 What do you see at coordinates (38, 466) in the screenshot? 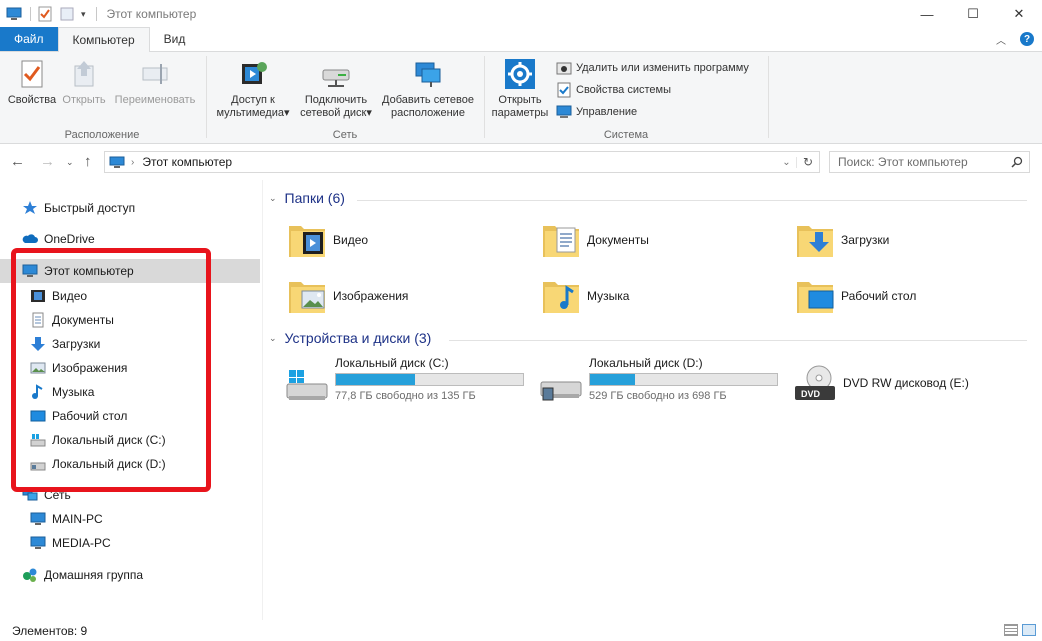
I see `hard-drive-icon` at bounding box center [38, 466].